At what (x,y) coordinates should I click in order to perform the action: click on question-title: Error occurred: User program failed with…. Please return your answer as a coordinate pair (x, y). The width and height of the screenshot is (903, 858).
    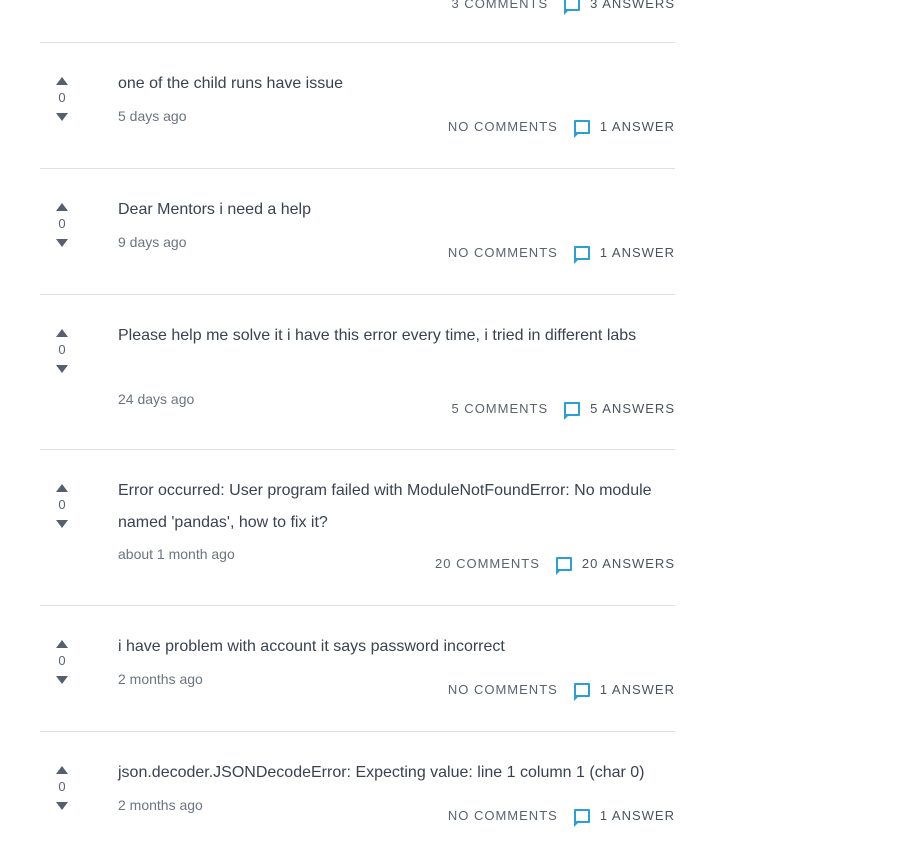
    Looking at the image, I should click on (398, 507).